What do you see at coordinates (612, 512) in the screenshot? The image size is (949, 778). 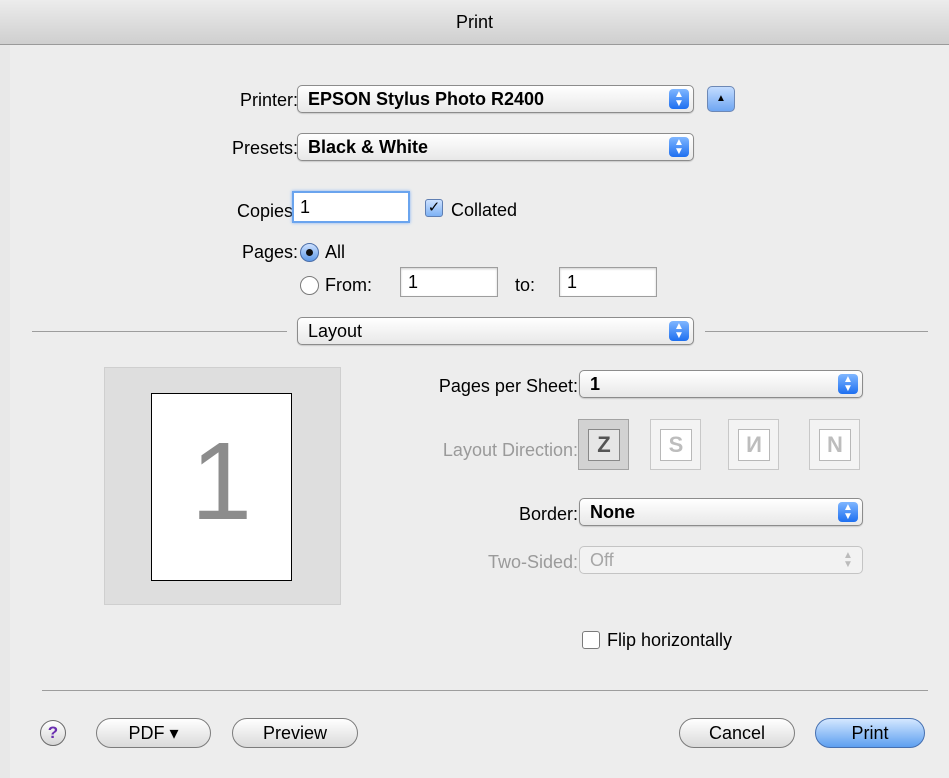 I see `border-value: None` at bounding box center [612, 512].